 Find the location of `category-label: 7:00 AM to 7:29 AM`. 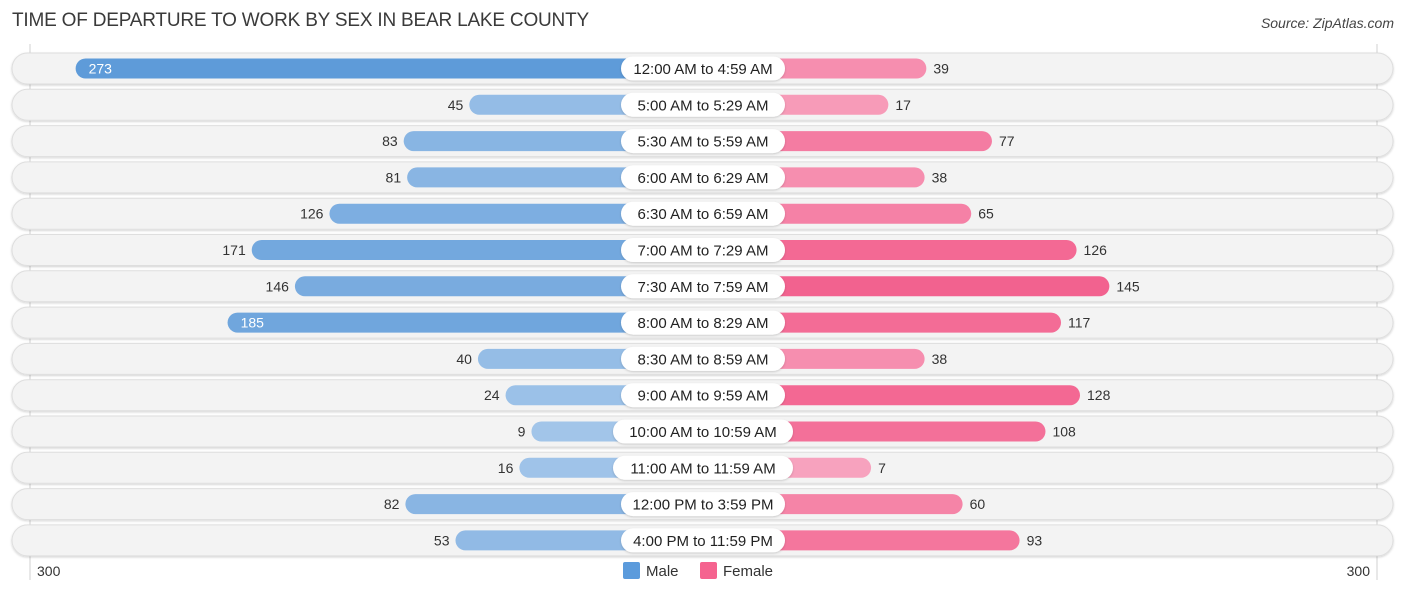

category-label: 7:00 AM to 7:29 AM is located at coordinates (703, 251).